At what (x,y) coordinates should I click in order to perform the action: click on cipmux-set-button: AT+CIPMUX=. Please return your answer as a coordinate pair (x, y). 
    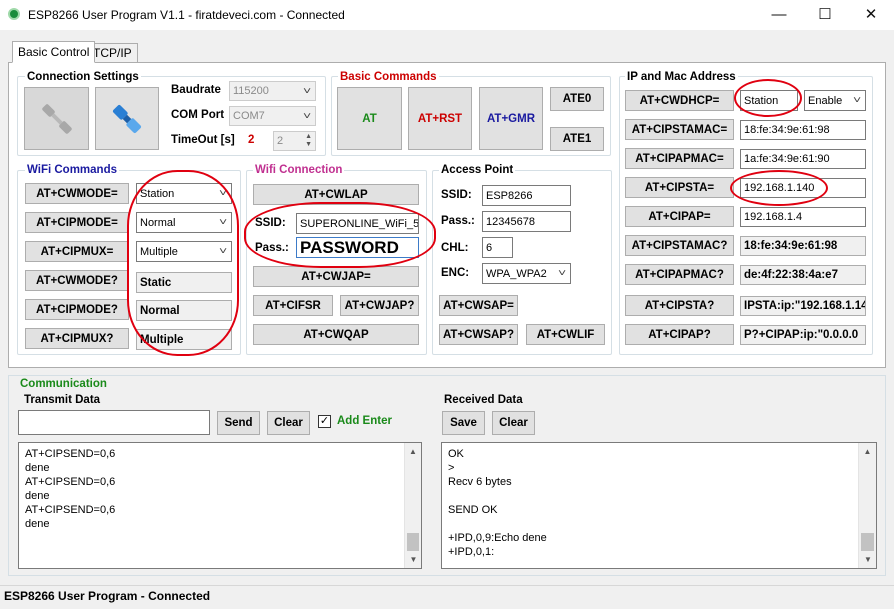
    Looking at the image, I should click on (77, 251).